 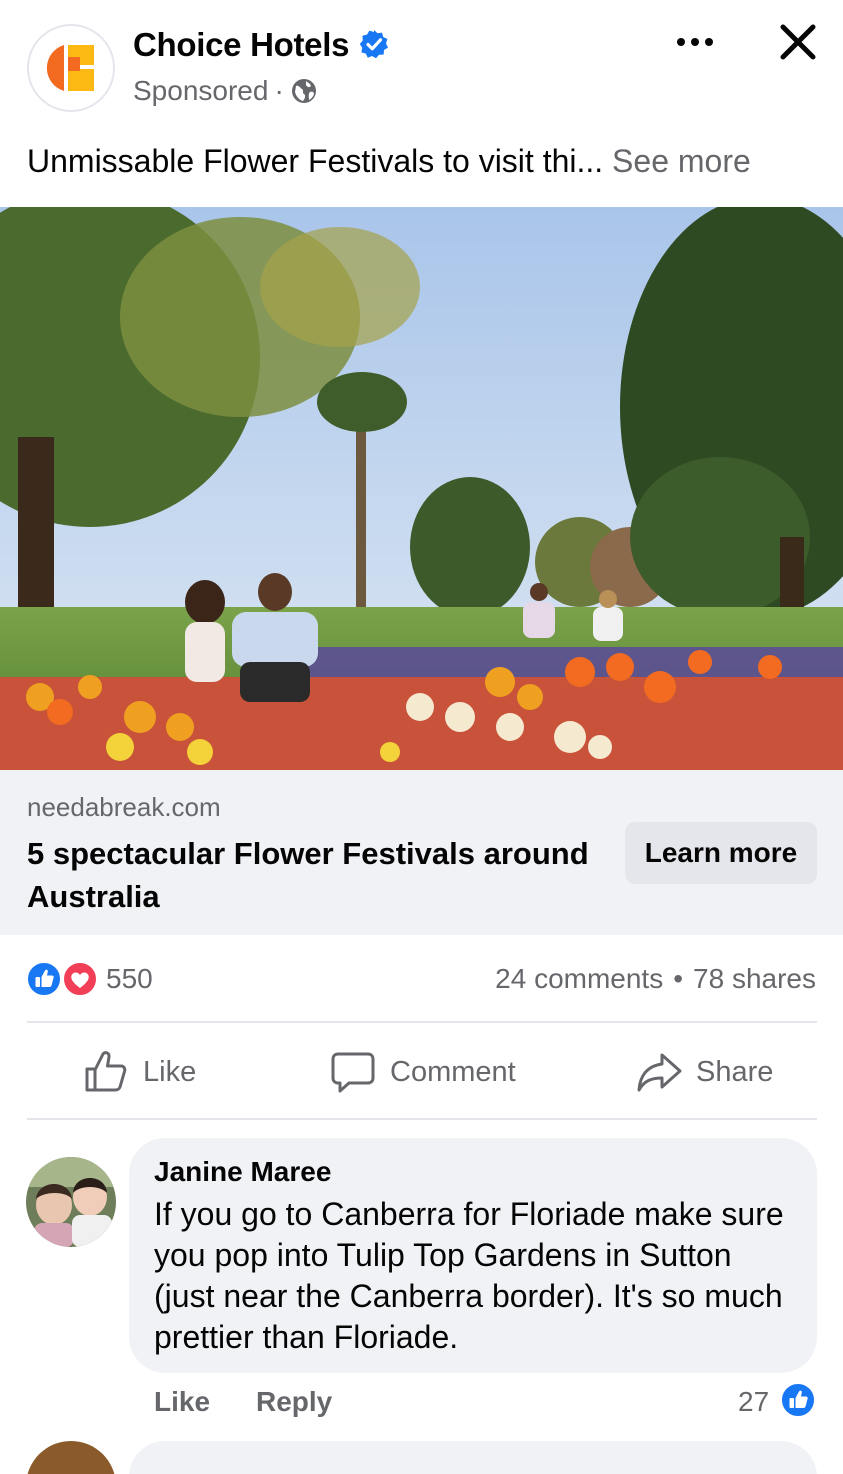 I want to click on share-button: Share, so click(x=704, y=1072).